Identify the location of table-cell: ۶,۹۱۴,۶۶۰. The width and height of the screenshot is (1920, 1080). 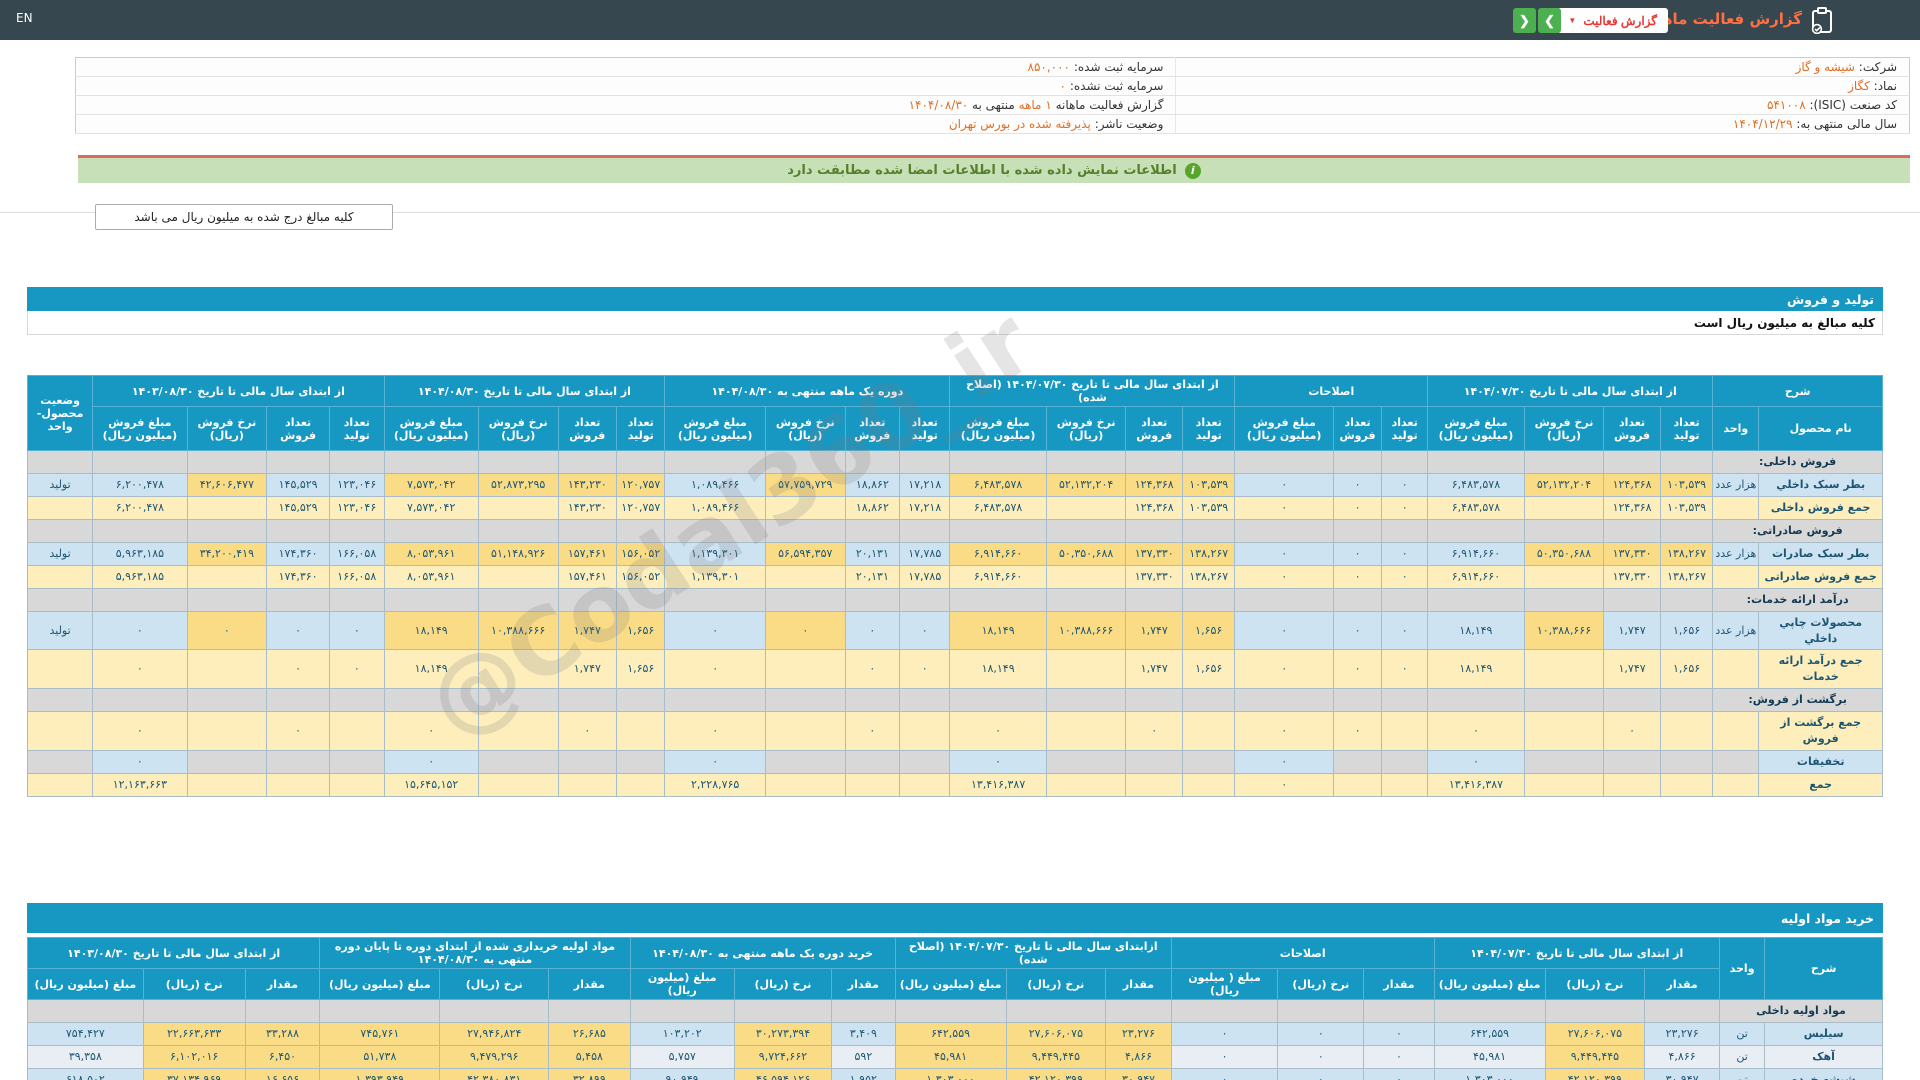
(1476, 553).